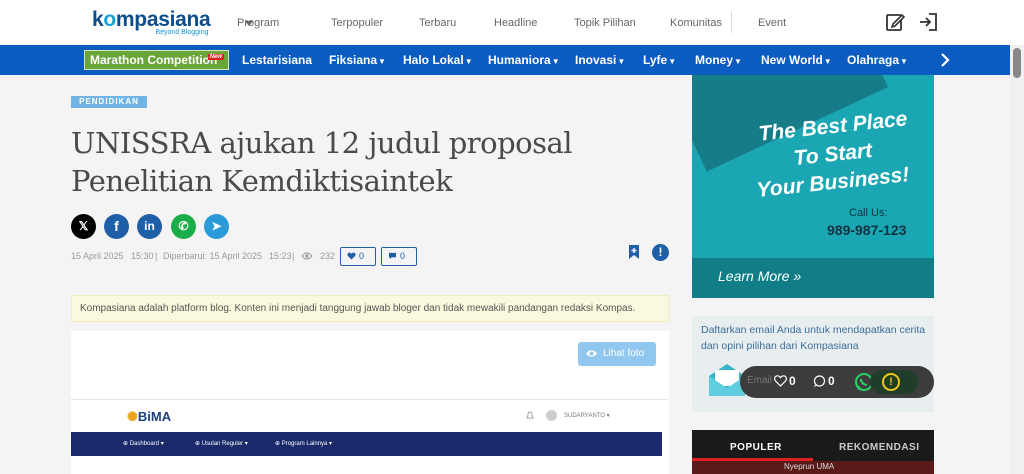  I want to click on telegram-share-button: ➤, so click(216, 226).